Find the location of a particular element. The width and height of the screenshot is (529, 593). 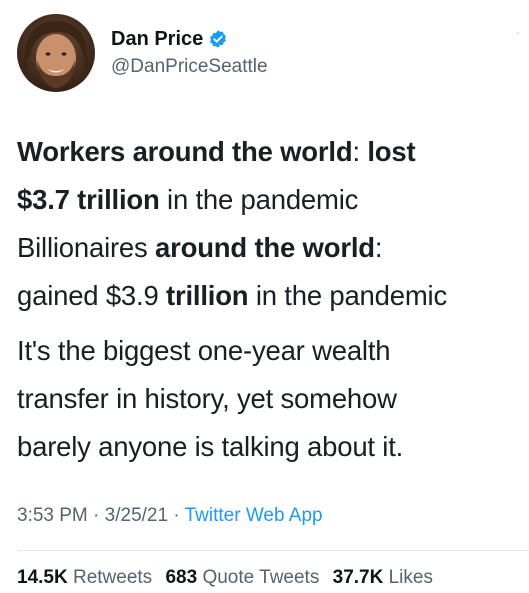

tweet-line: Workers around the world: lost is located at coordinates (272, 152).